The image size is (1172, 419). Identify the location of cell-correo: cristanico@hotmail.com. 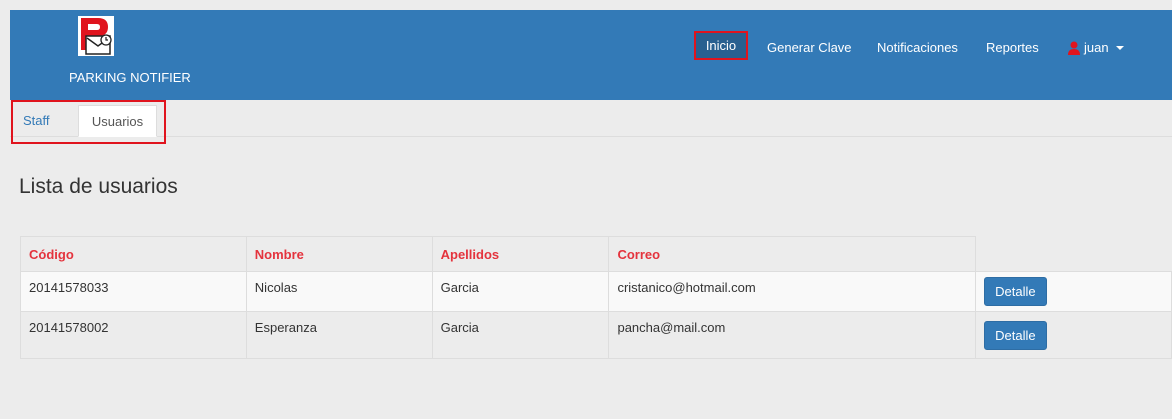
(792, 291).